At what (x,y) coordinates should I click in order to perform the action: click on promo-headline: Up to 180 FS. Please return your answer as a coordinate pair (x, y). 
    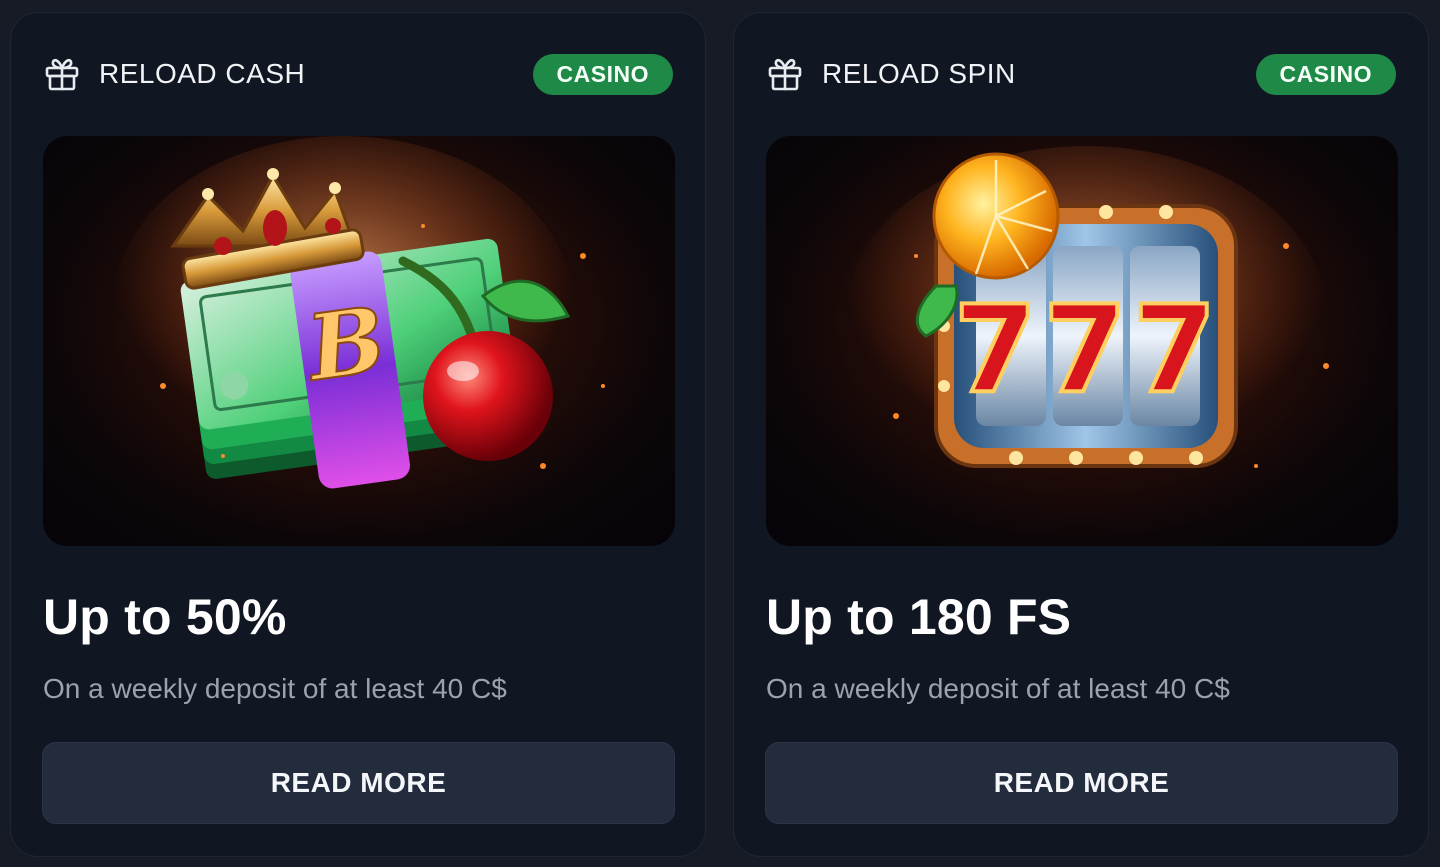
    Looking at the image, I should click on (919, 617).